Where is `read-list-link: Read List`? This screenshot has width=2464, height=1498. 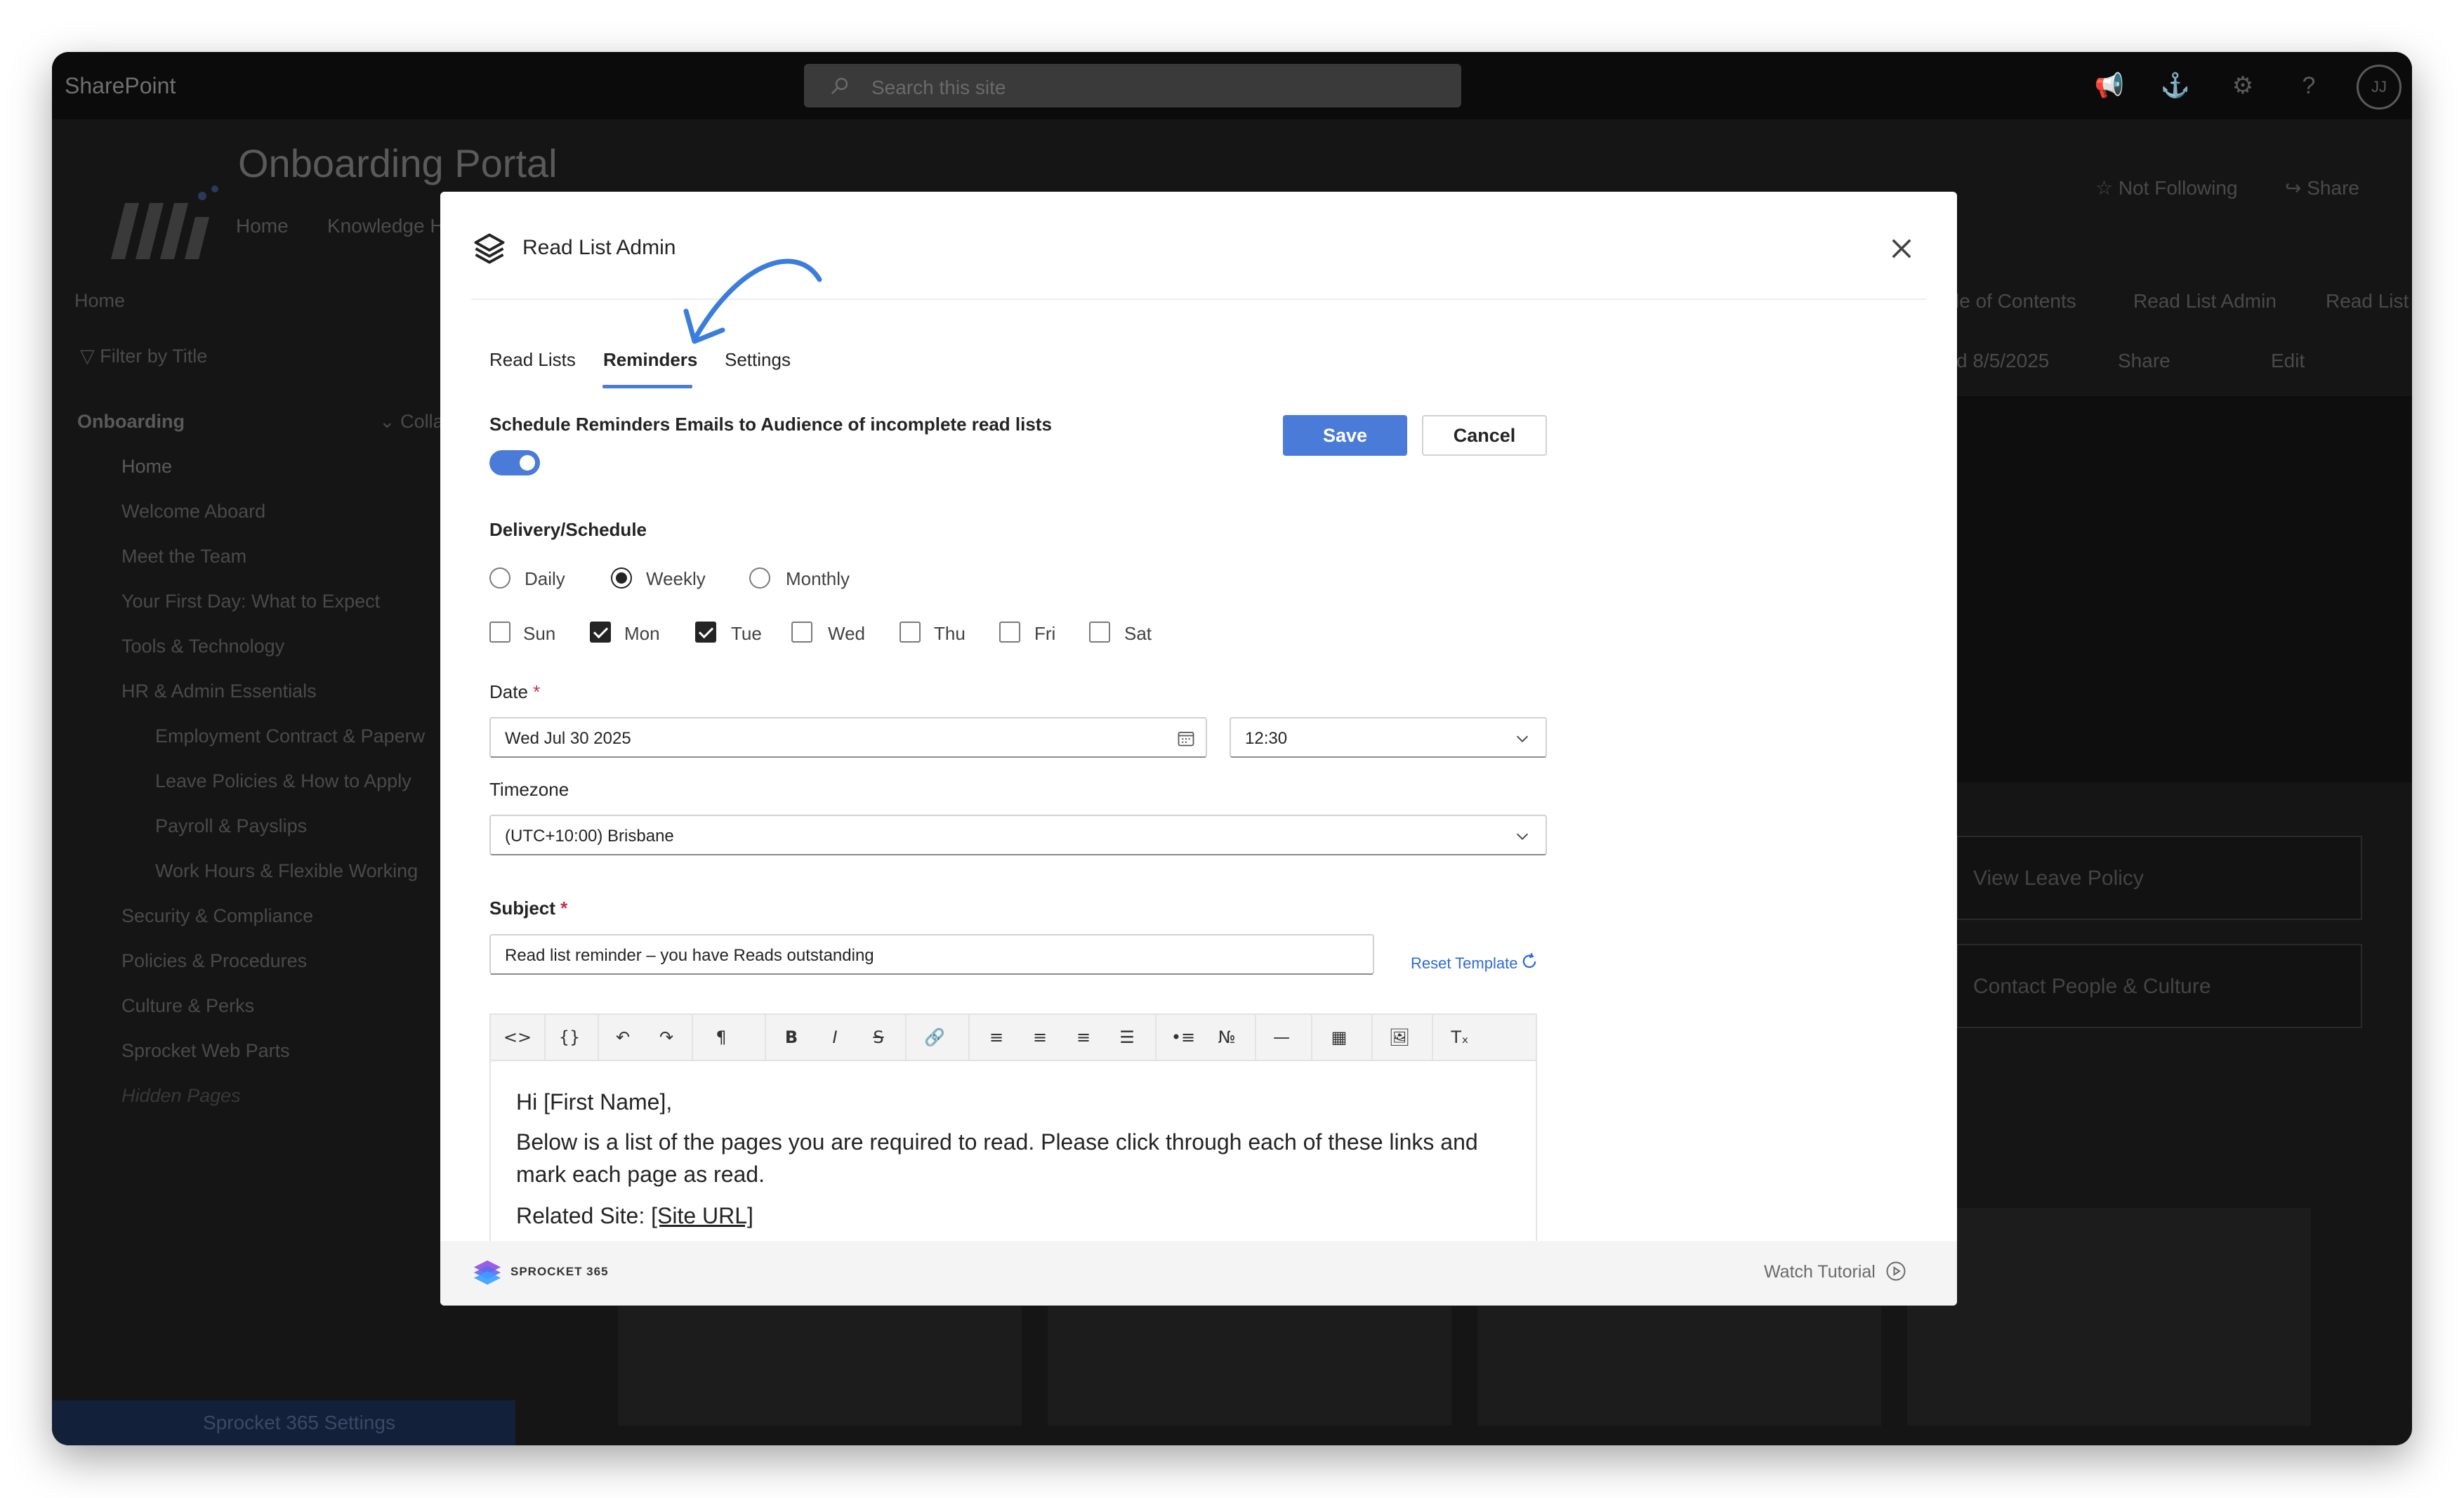
read-list-link: Read List is located at coordinates (2367, 301).